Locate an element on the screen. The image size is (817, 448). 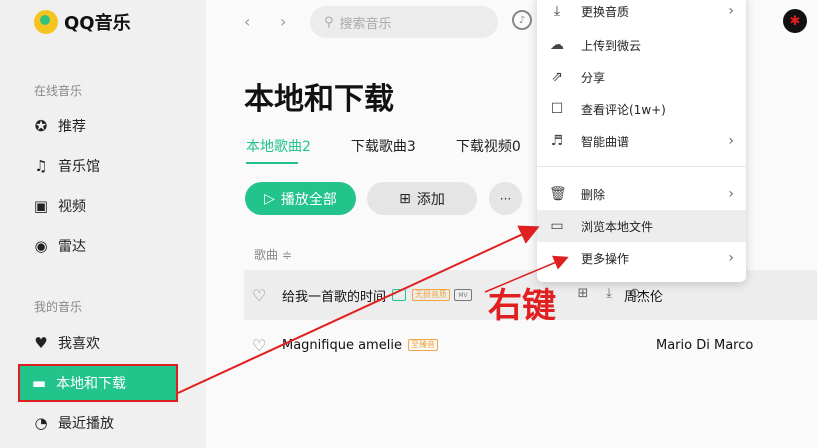
menu-item-more-actions: 更多操作 › is located at coordinates (641, 258).